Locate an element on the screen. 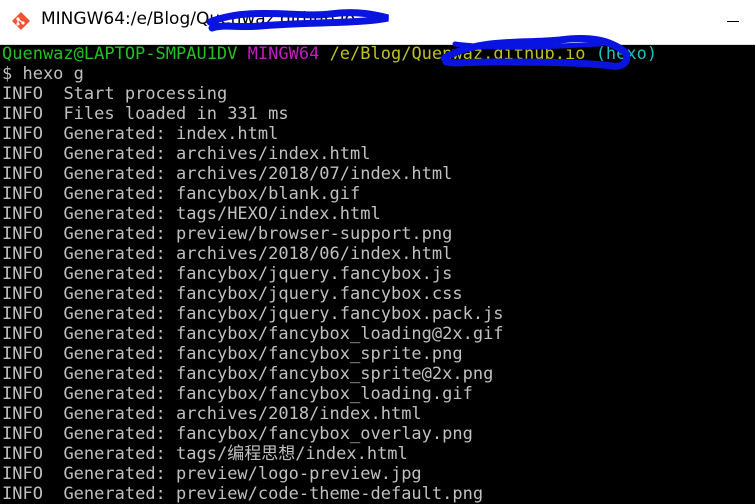 This screenshot has height=504, width=755. log-message: Files loaded in 331 ms is located at coordinates (176, 114).